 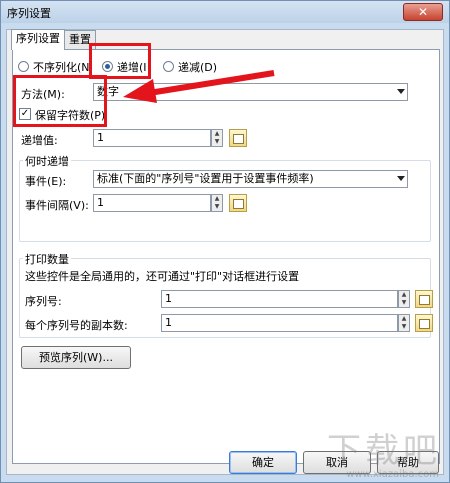 What do you see at coordinates (392, 474) in the screenshot?
I see `watermark-url: www.xiazaiba.com` at bounding box center [392, 474].